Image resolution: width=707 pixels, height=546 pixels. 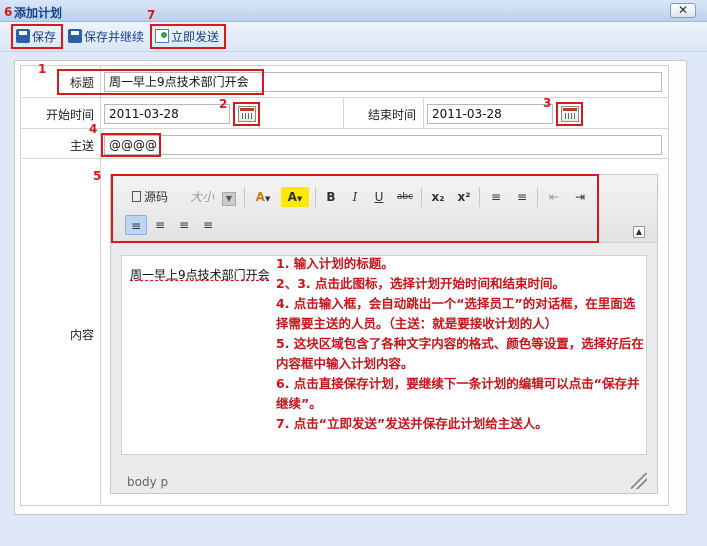 I want to click on save-icon, so click(x=75, y=36).